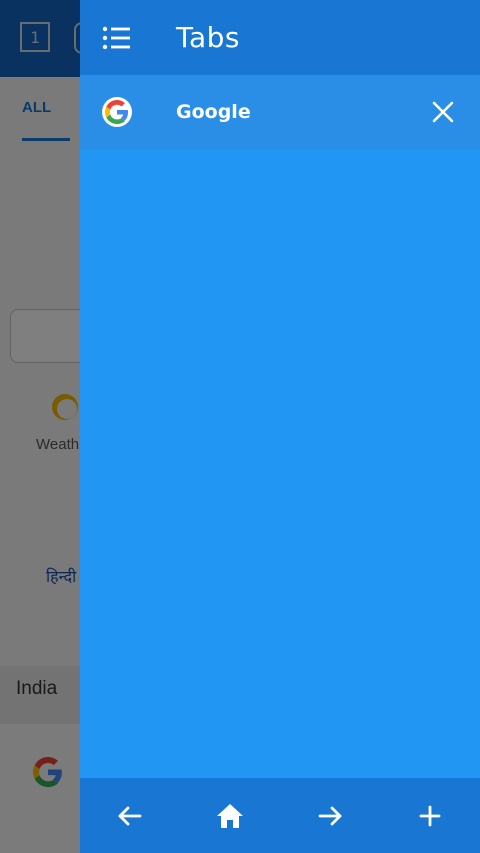 The height and width of the screenshot is (853, 480). I want to click on drawer-header: Tabs, so click(280, 37).